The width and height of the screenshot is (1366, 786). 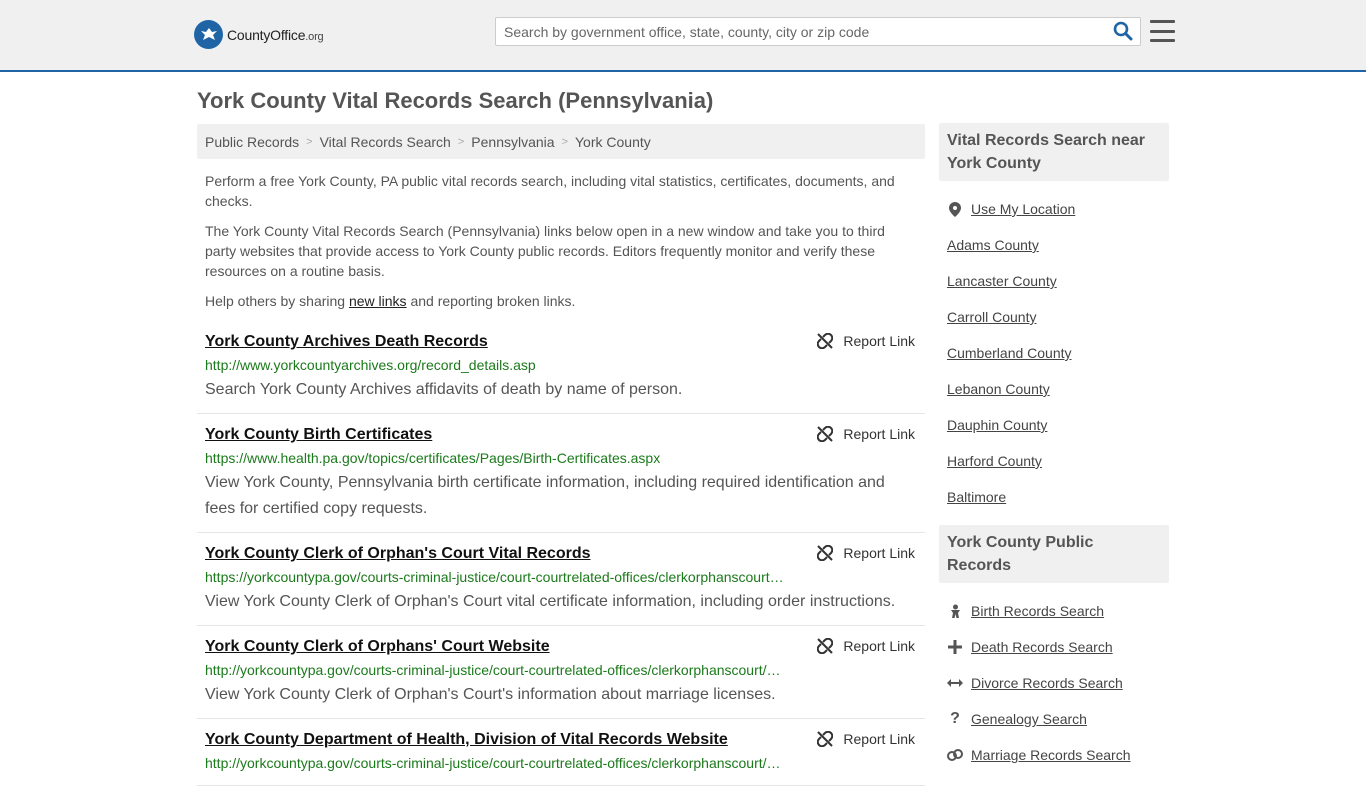 I want to click on list-item: Carroll County, so click(x=1054, y=317).